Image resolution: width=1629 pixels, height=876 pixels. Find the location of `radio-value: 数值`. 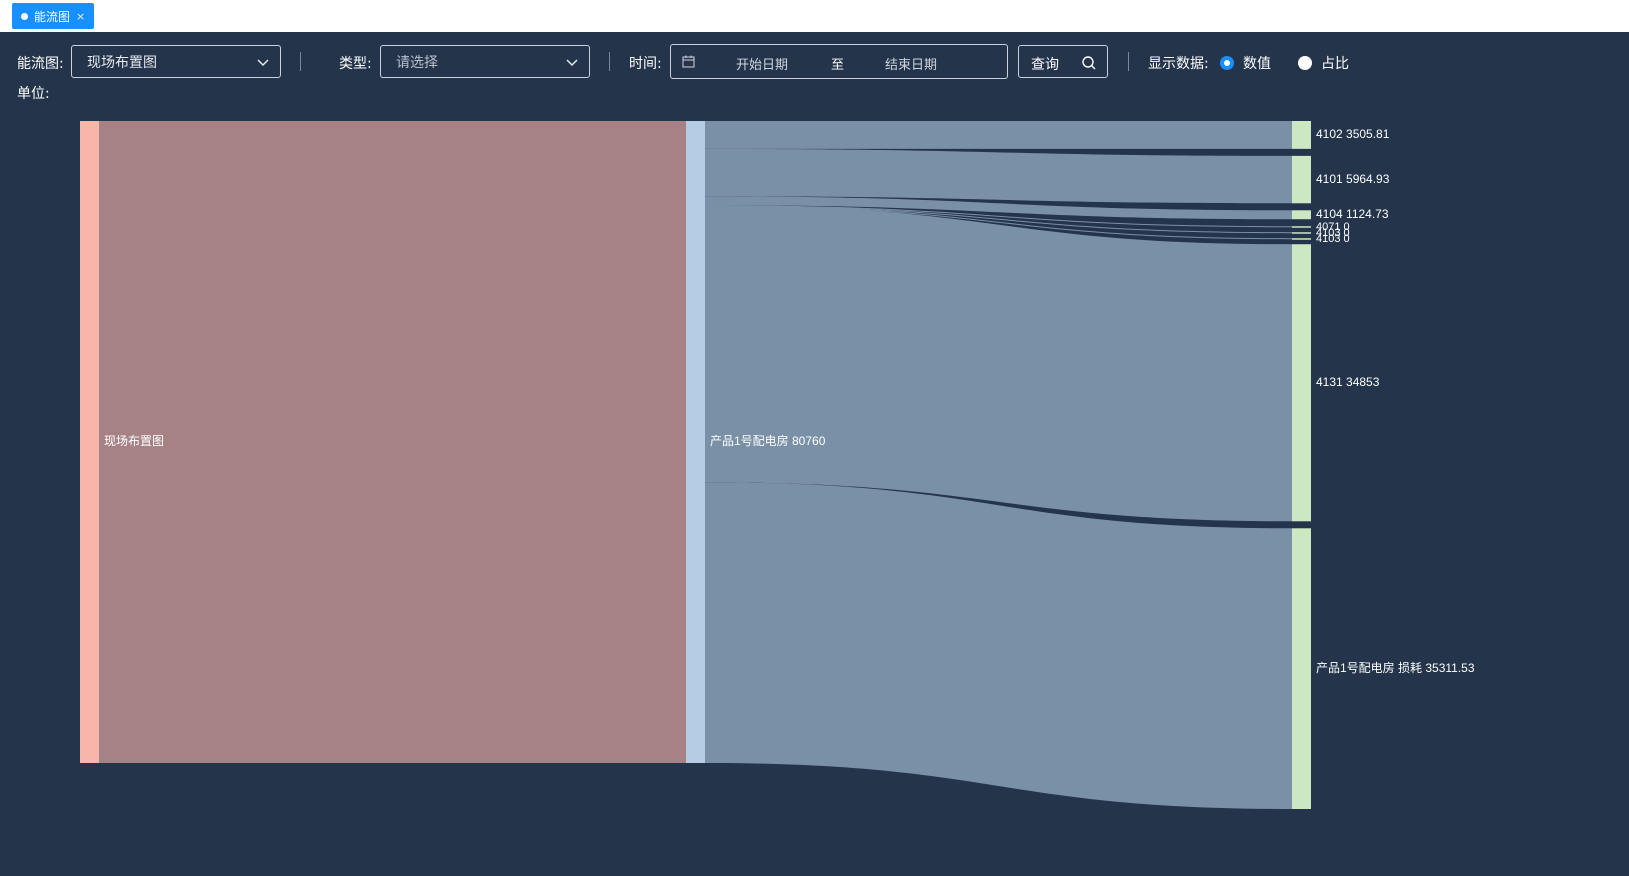

radio-value: 数值 is located at coordinates (1245, 63).